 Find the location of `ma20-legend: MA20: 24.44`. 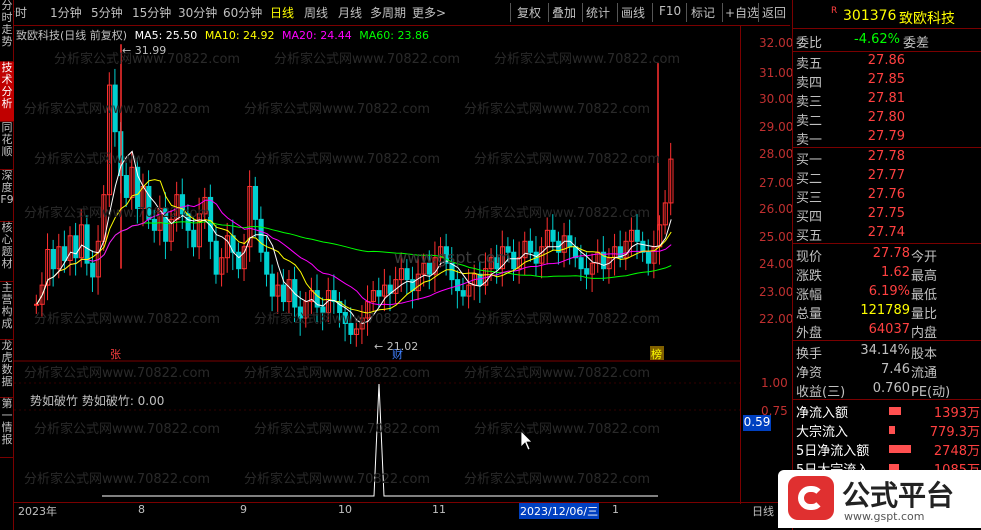

ma20-legend: MA20: 24.44 is located at coordinates (317, 35).